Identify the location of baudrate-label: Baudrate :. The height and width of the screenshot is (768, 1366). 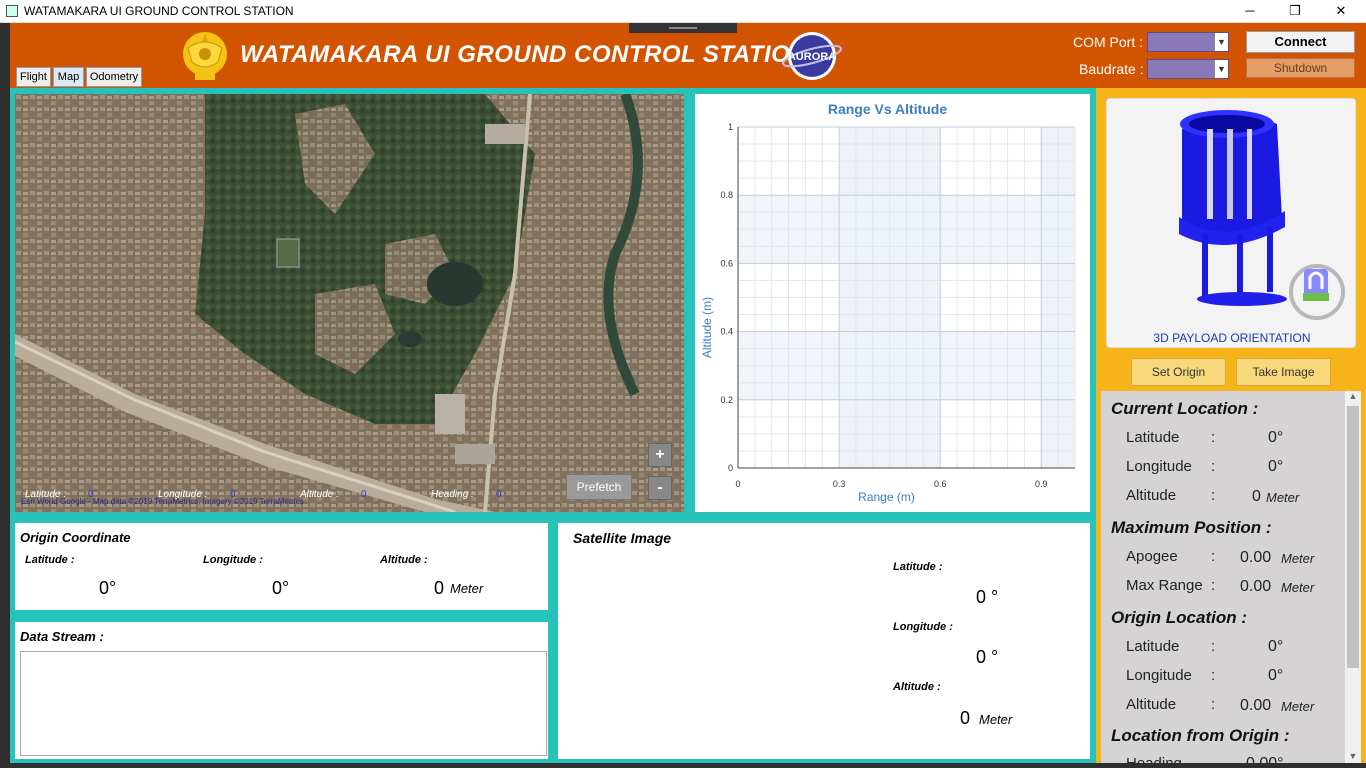
(1111, 69).